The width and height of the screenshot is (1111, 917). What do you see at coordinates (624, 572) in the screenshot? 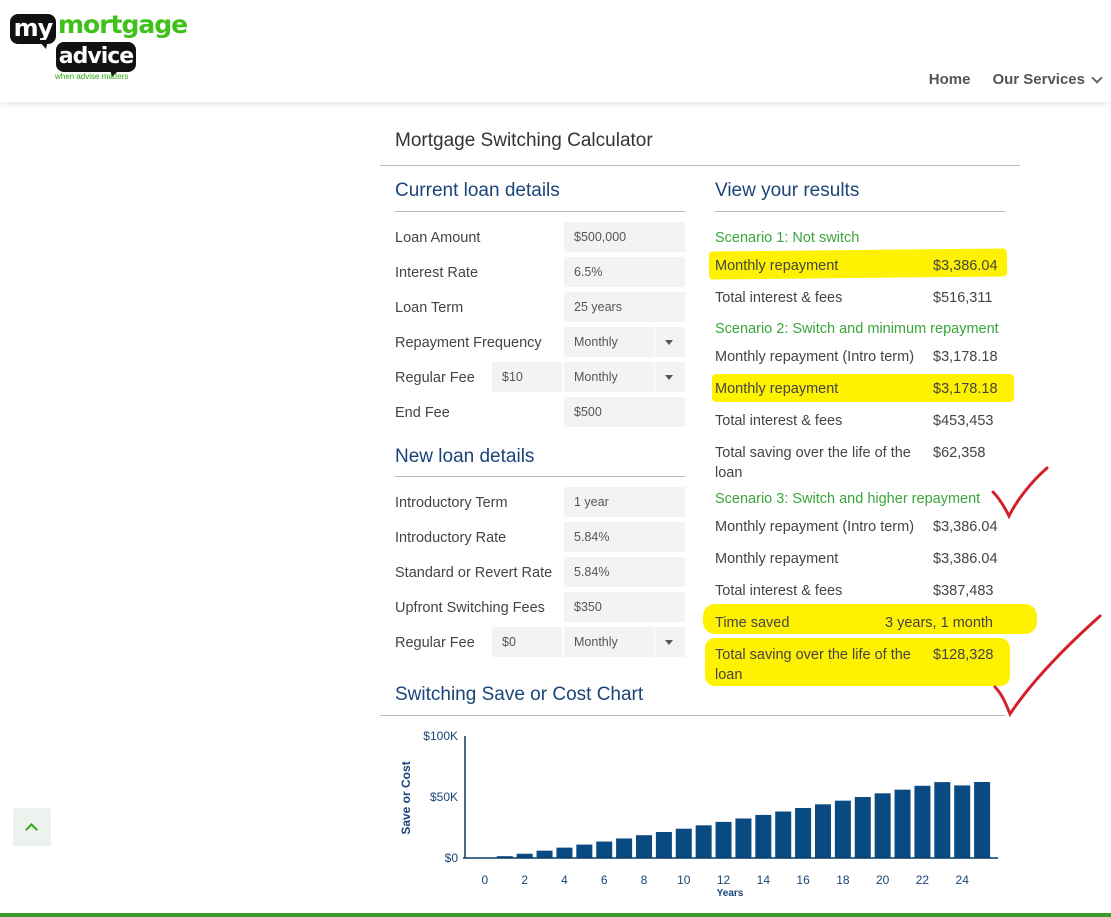
I see `revert-rate-input: 5.84%` at bounding box center [624, 572].